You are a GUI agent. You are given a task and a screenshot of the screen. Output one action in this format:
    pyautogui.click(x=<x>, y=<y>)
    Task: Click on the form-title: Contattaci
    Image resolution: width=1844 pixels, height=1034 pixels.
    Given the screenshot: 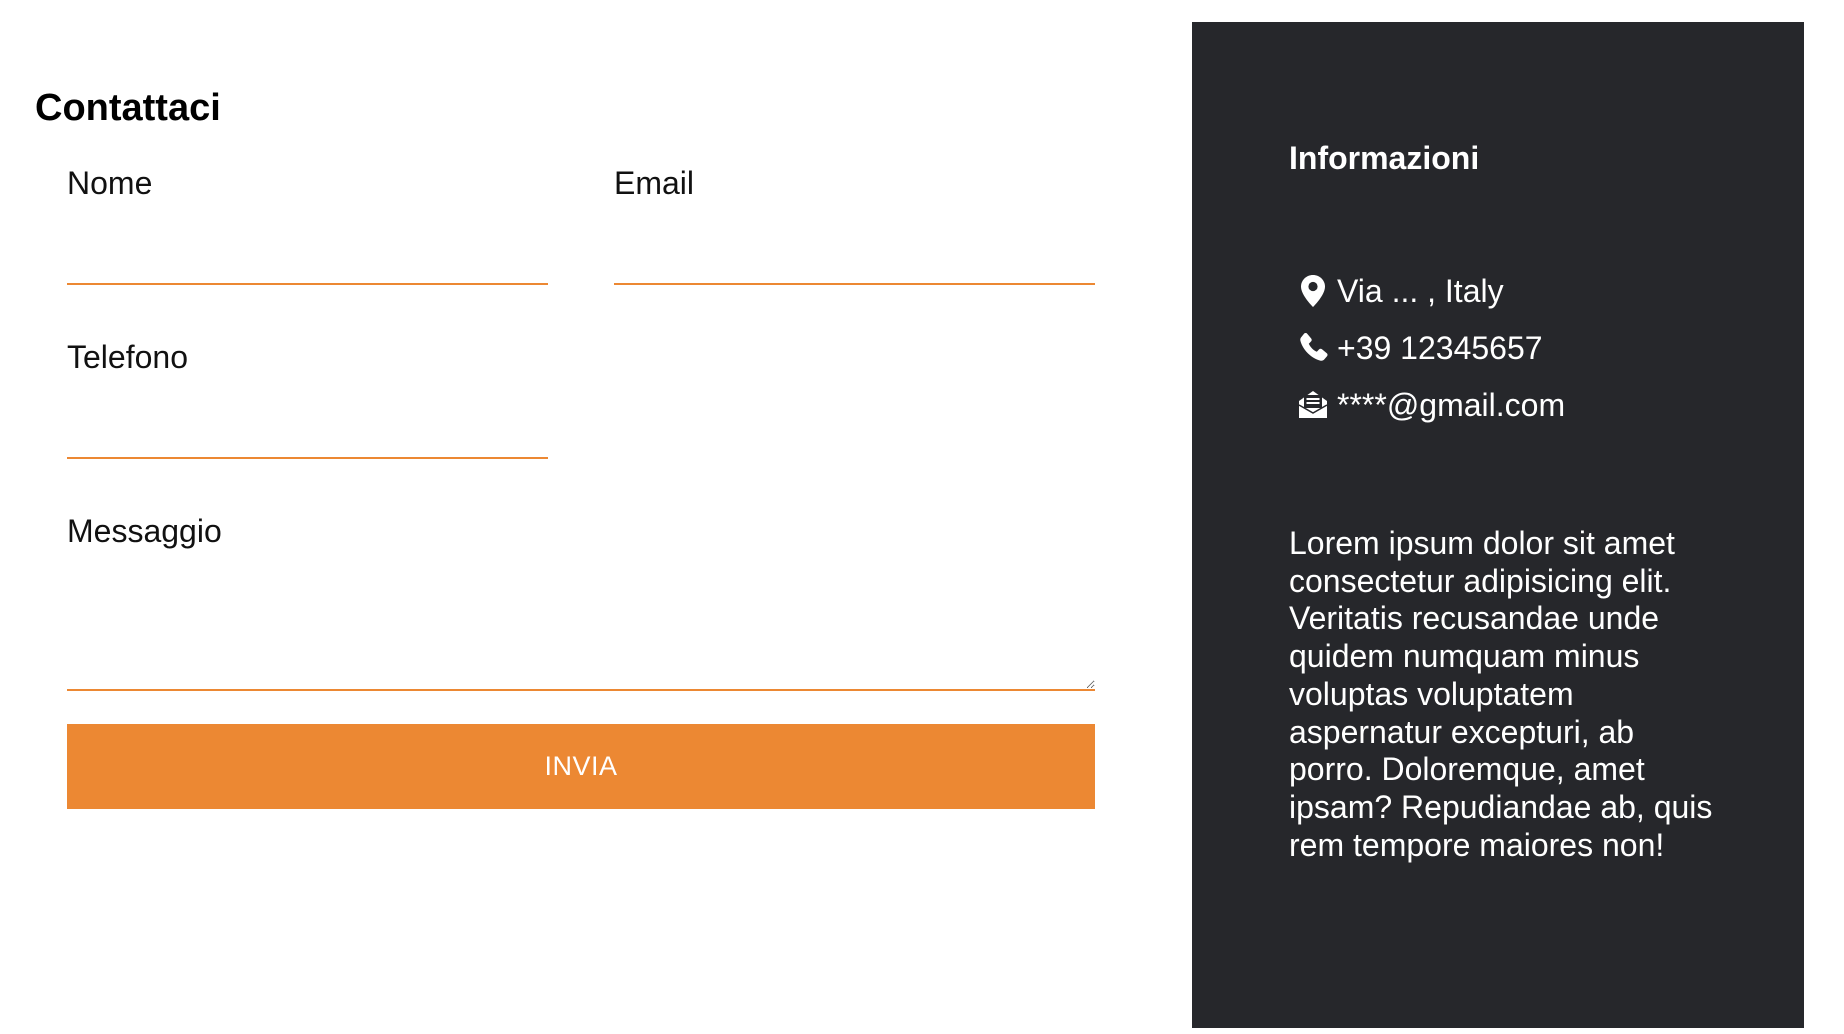 What is the action you would take?
    pyautogui.click(x=128, y=108)
    